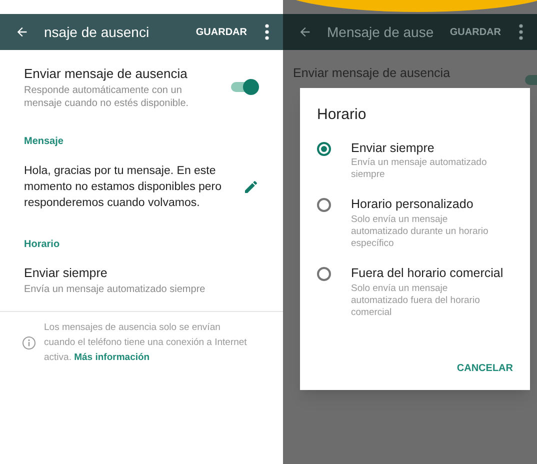 Image resolution: width=537 pixels, height=464 pixels. What do you see at coordinates (29, 343) in the screenshot?
I see `info-icon` at bounding box center [29, 343].